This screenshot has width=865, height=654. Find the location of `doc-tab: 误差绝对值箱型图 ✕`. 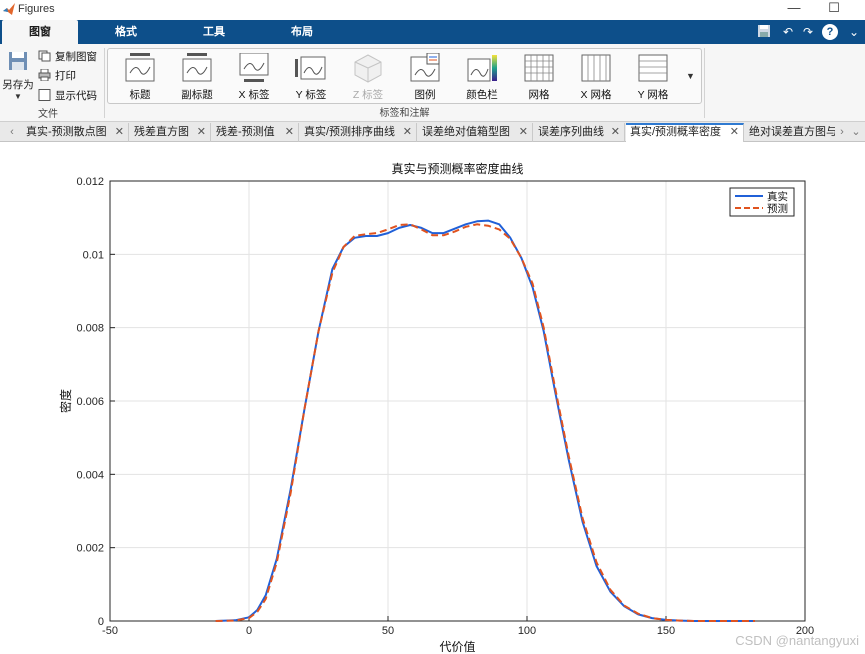

doc-tab: 误差绝对值箱型图 ✕ is located at coordinates (475, 132).